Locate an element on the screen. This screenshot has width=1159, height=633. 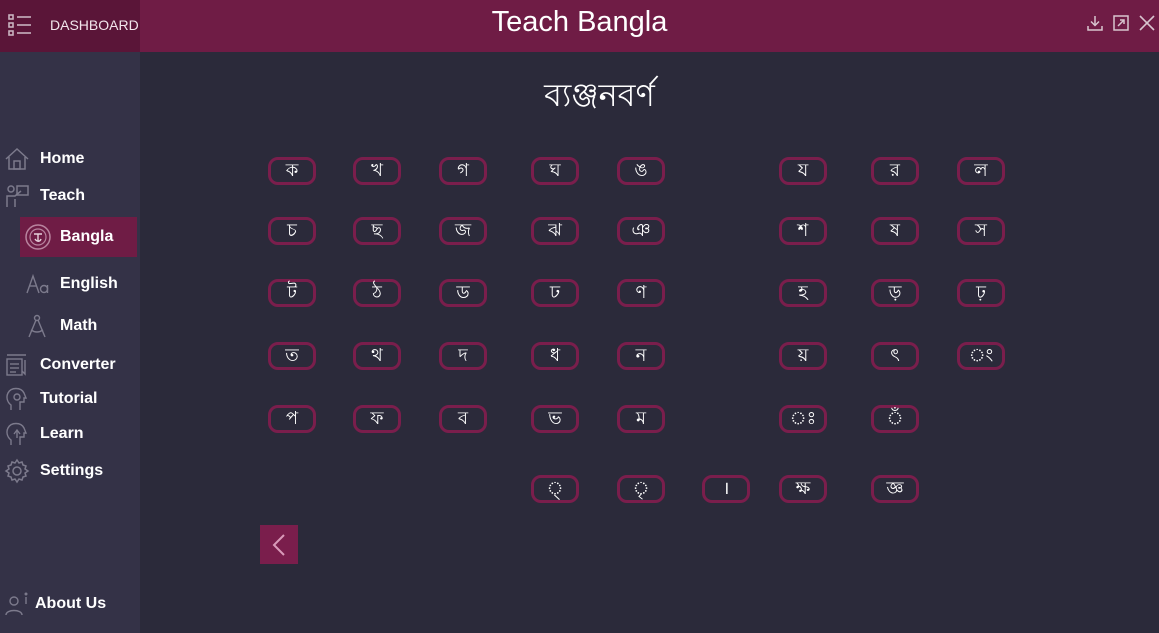
letter-button: য় is located at coordinates (803, 356).